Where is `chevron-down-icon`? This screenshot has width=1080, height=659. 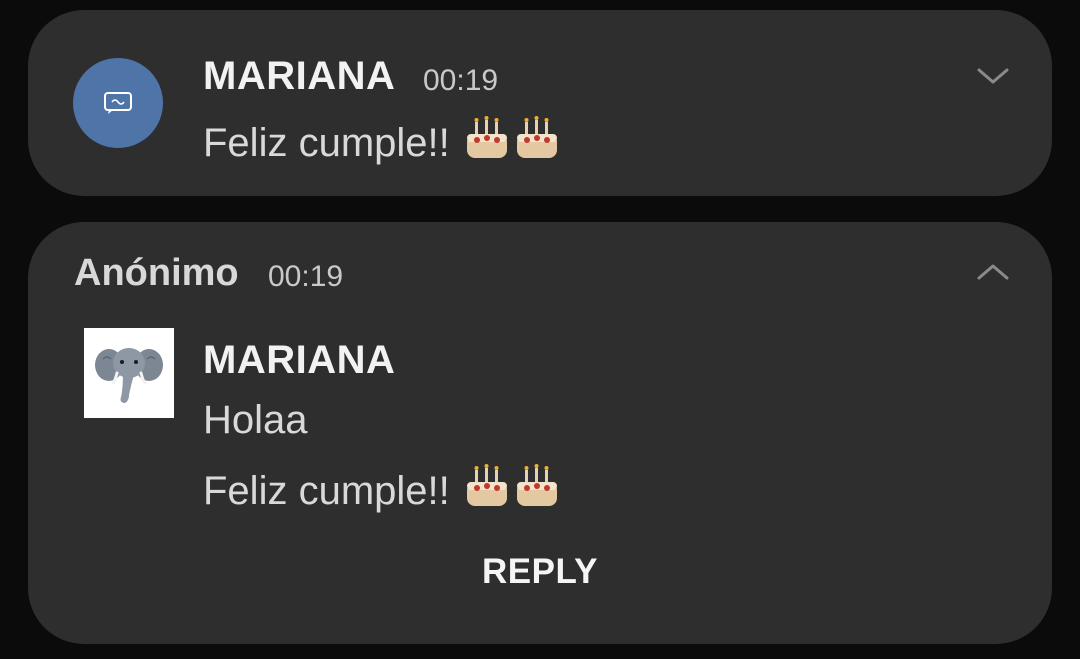 chevron-down-icon is located at coordinates (993, 76).